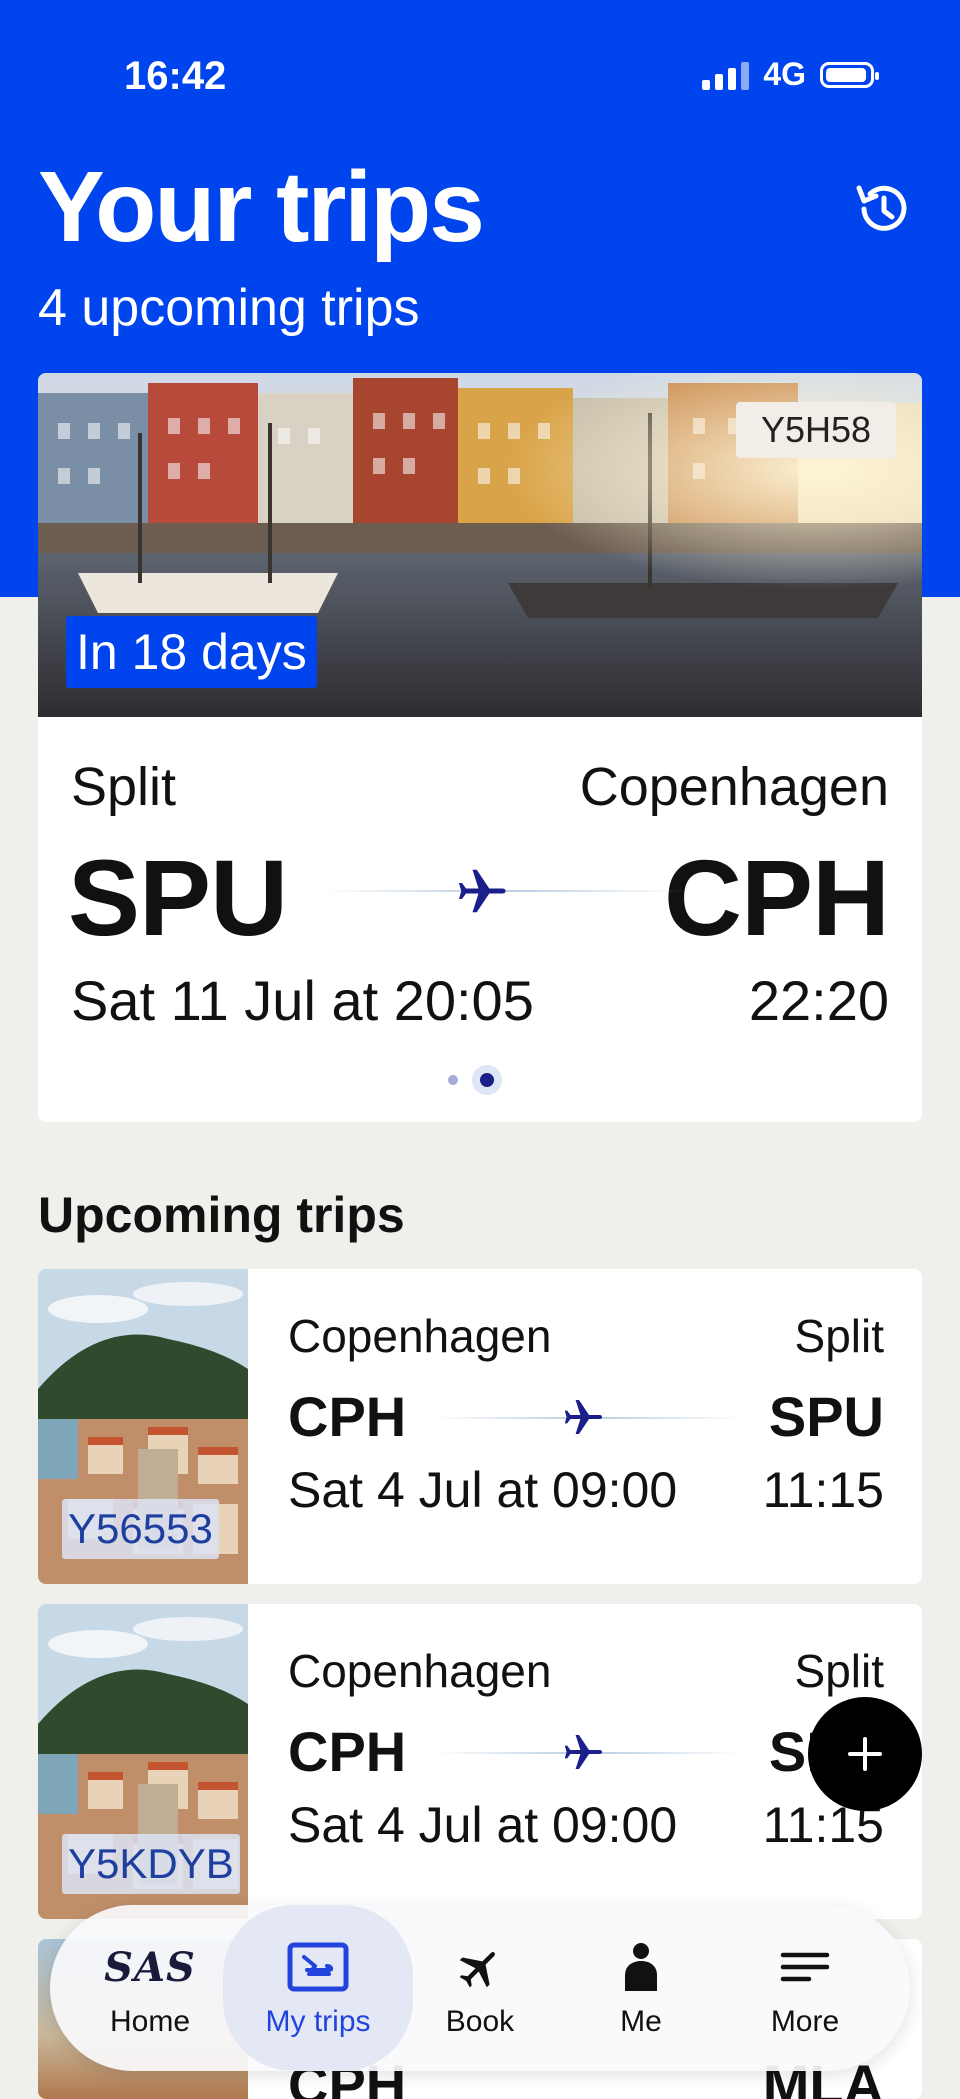 This screenshot has width=960, height=2099. What do you see at coordinates (229, 308) in the screenshot?
I see `page-subtitle: 4 upcoming trips` at bounding box center [229, 308].